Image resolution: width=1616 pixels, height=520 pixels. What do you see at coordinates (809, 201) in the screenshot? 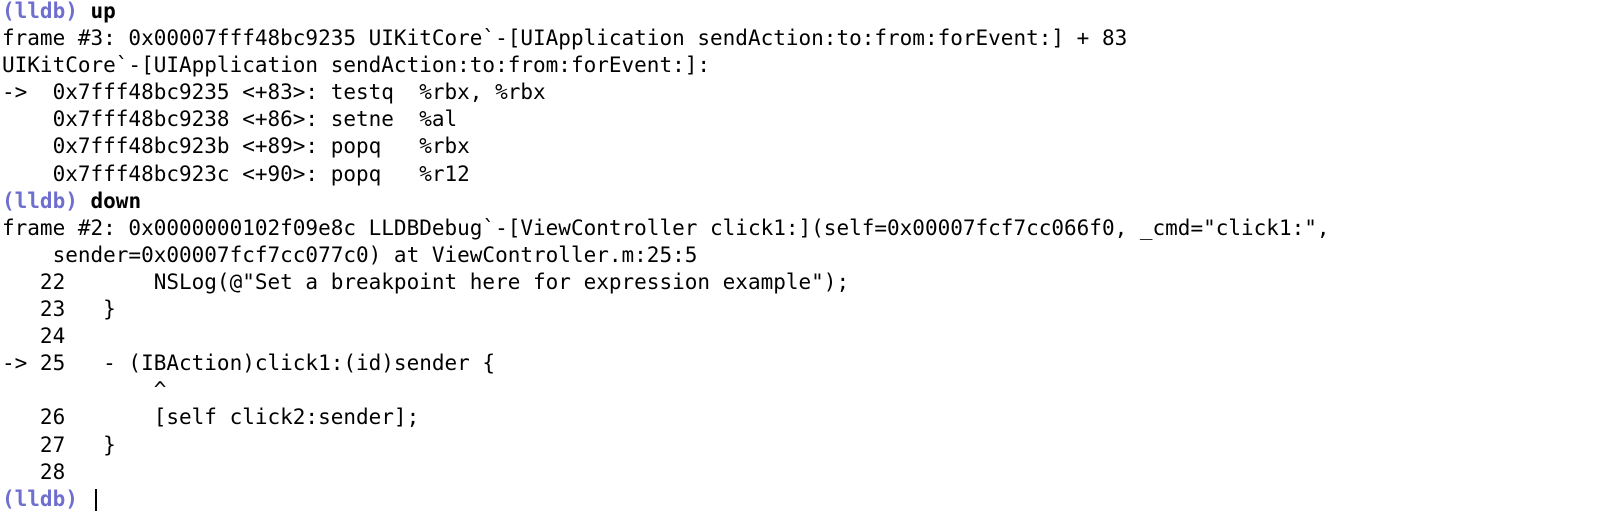
I see `prompt-line: (lldb) down` at bounding box center [809, 201].